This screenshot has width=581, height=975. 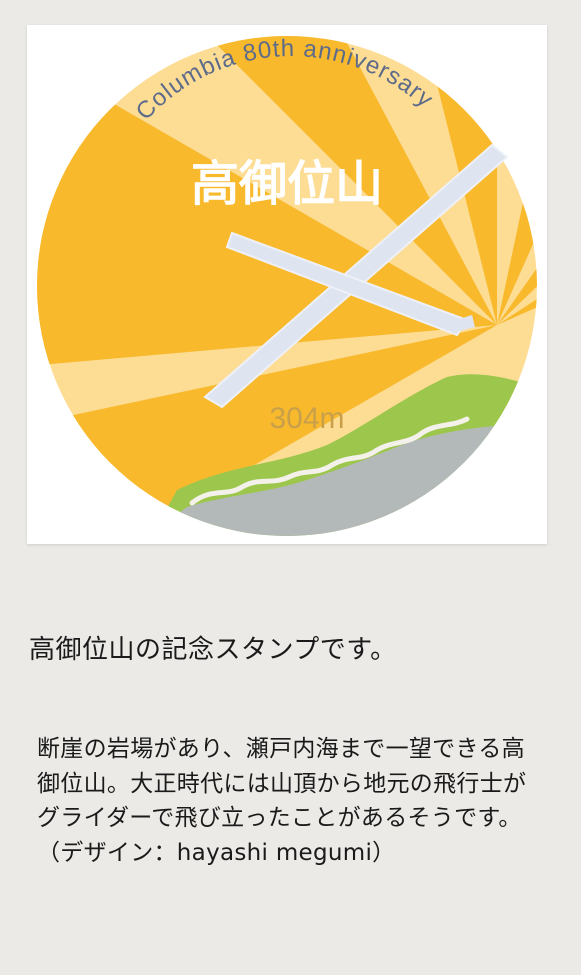 What do you see at coordinates (306, 418) in the screenshot?
I see `stamp-elevation: 304m` at bounding box center [306, 418].